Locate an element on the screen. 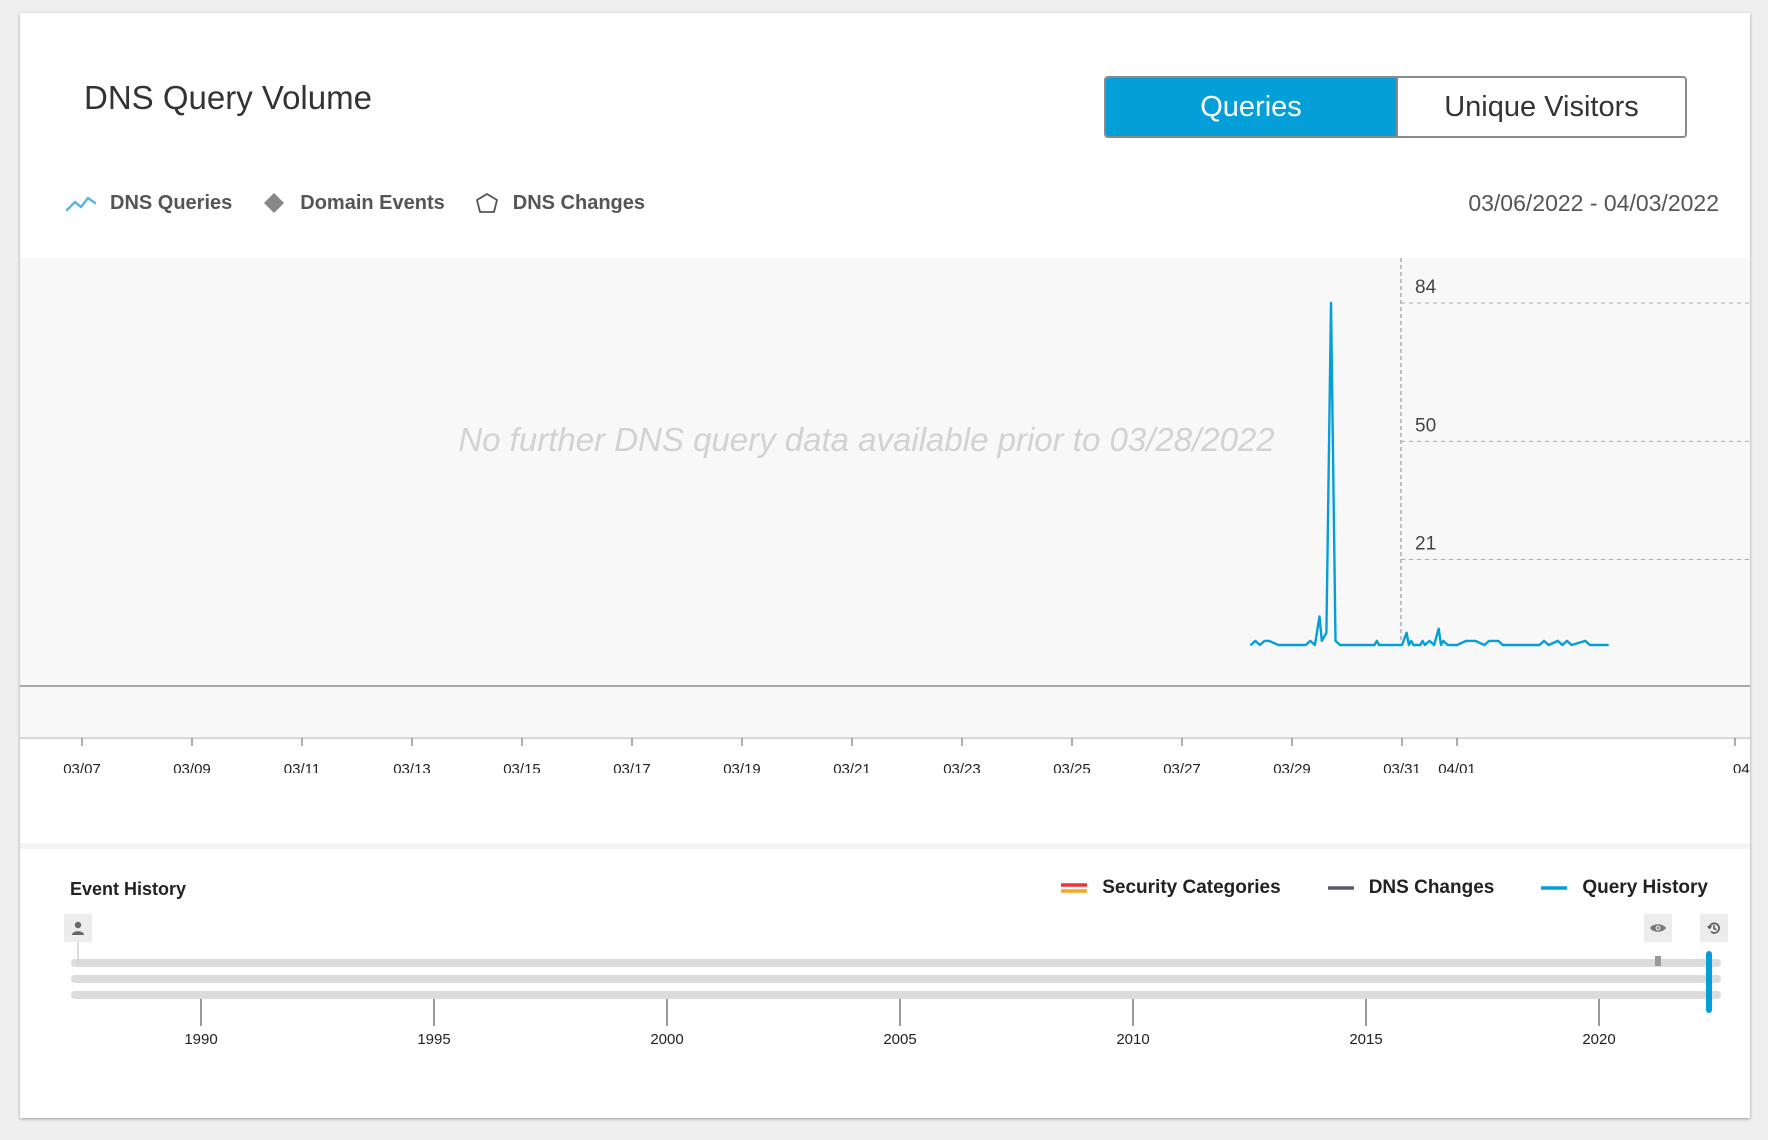 The image size is (1768, 1140). year-tick-label: 2010 is located at coordinates (1132, 1039).